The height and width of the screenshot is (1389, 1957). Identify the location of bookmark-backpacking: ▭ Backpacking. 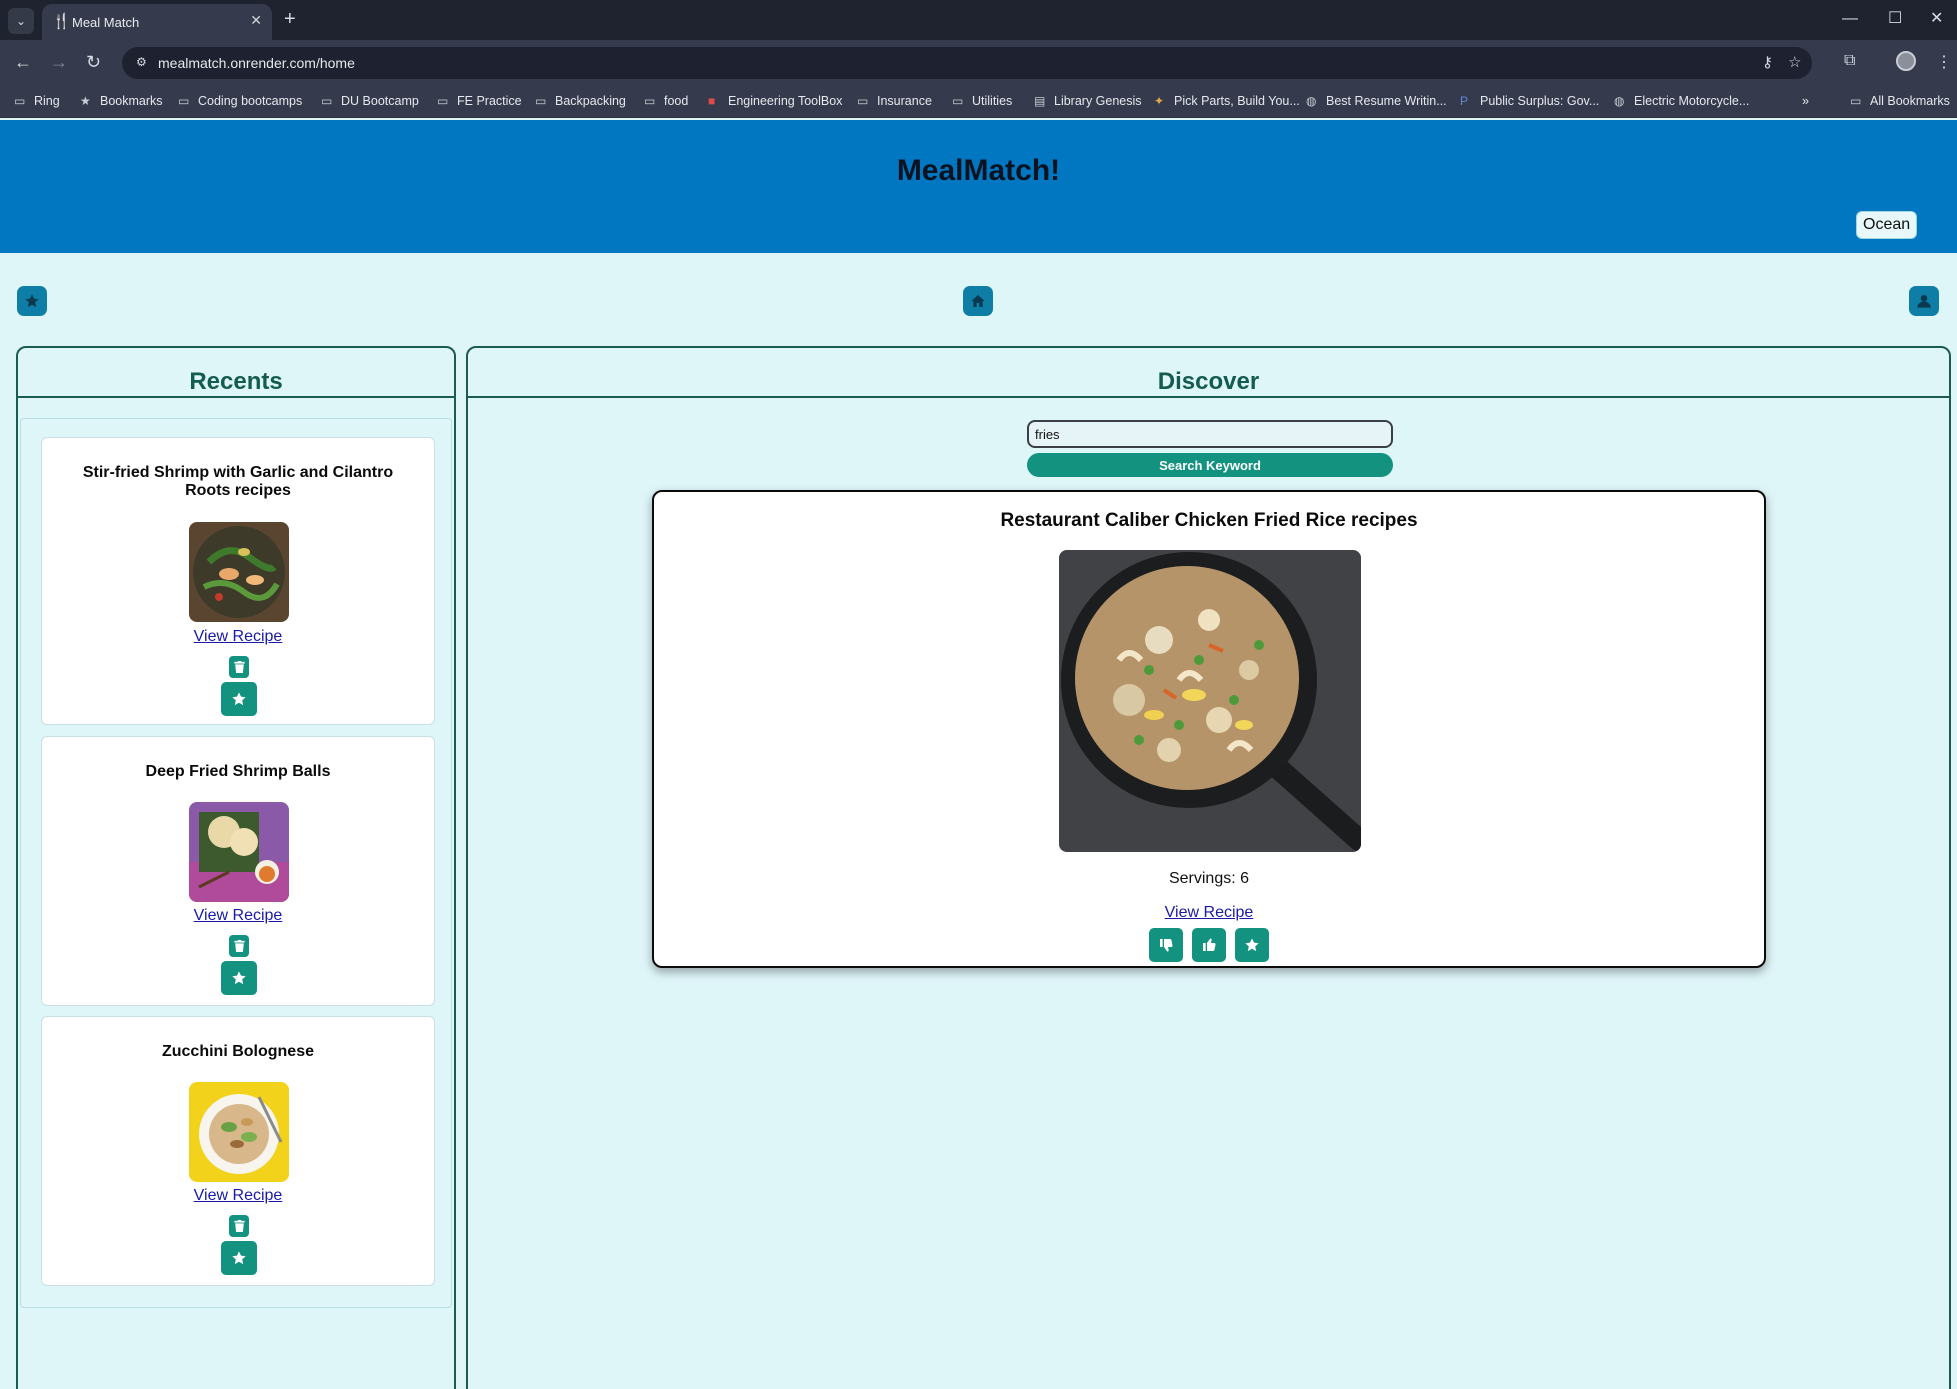
(580, 101).